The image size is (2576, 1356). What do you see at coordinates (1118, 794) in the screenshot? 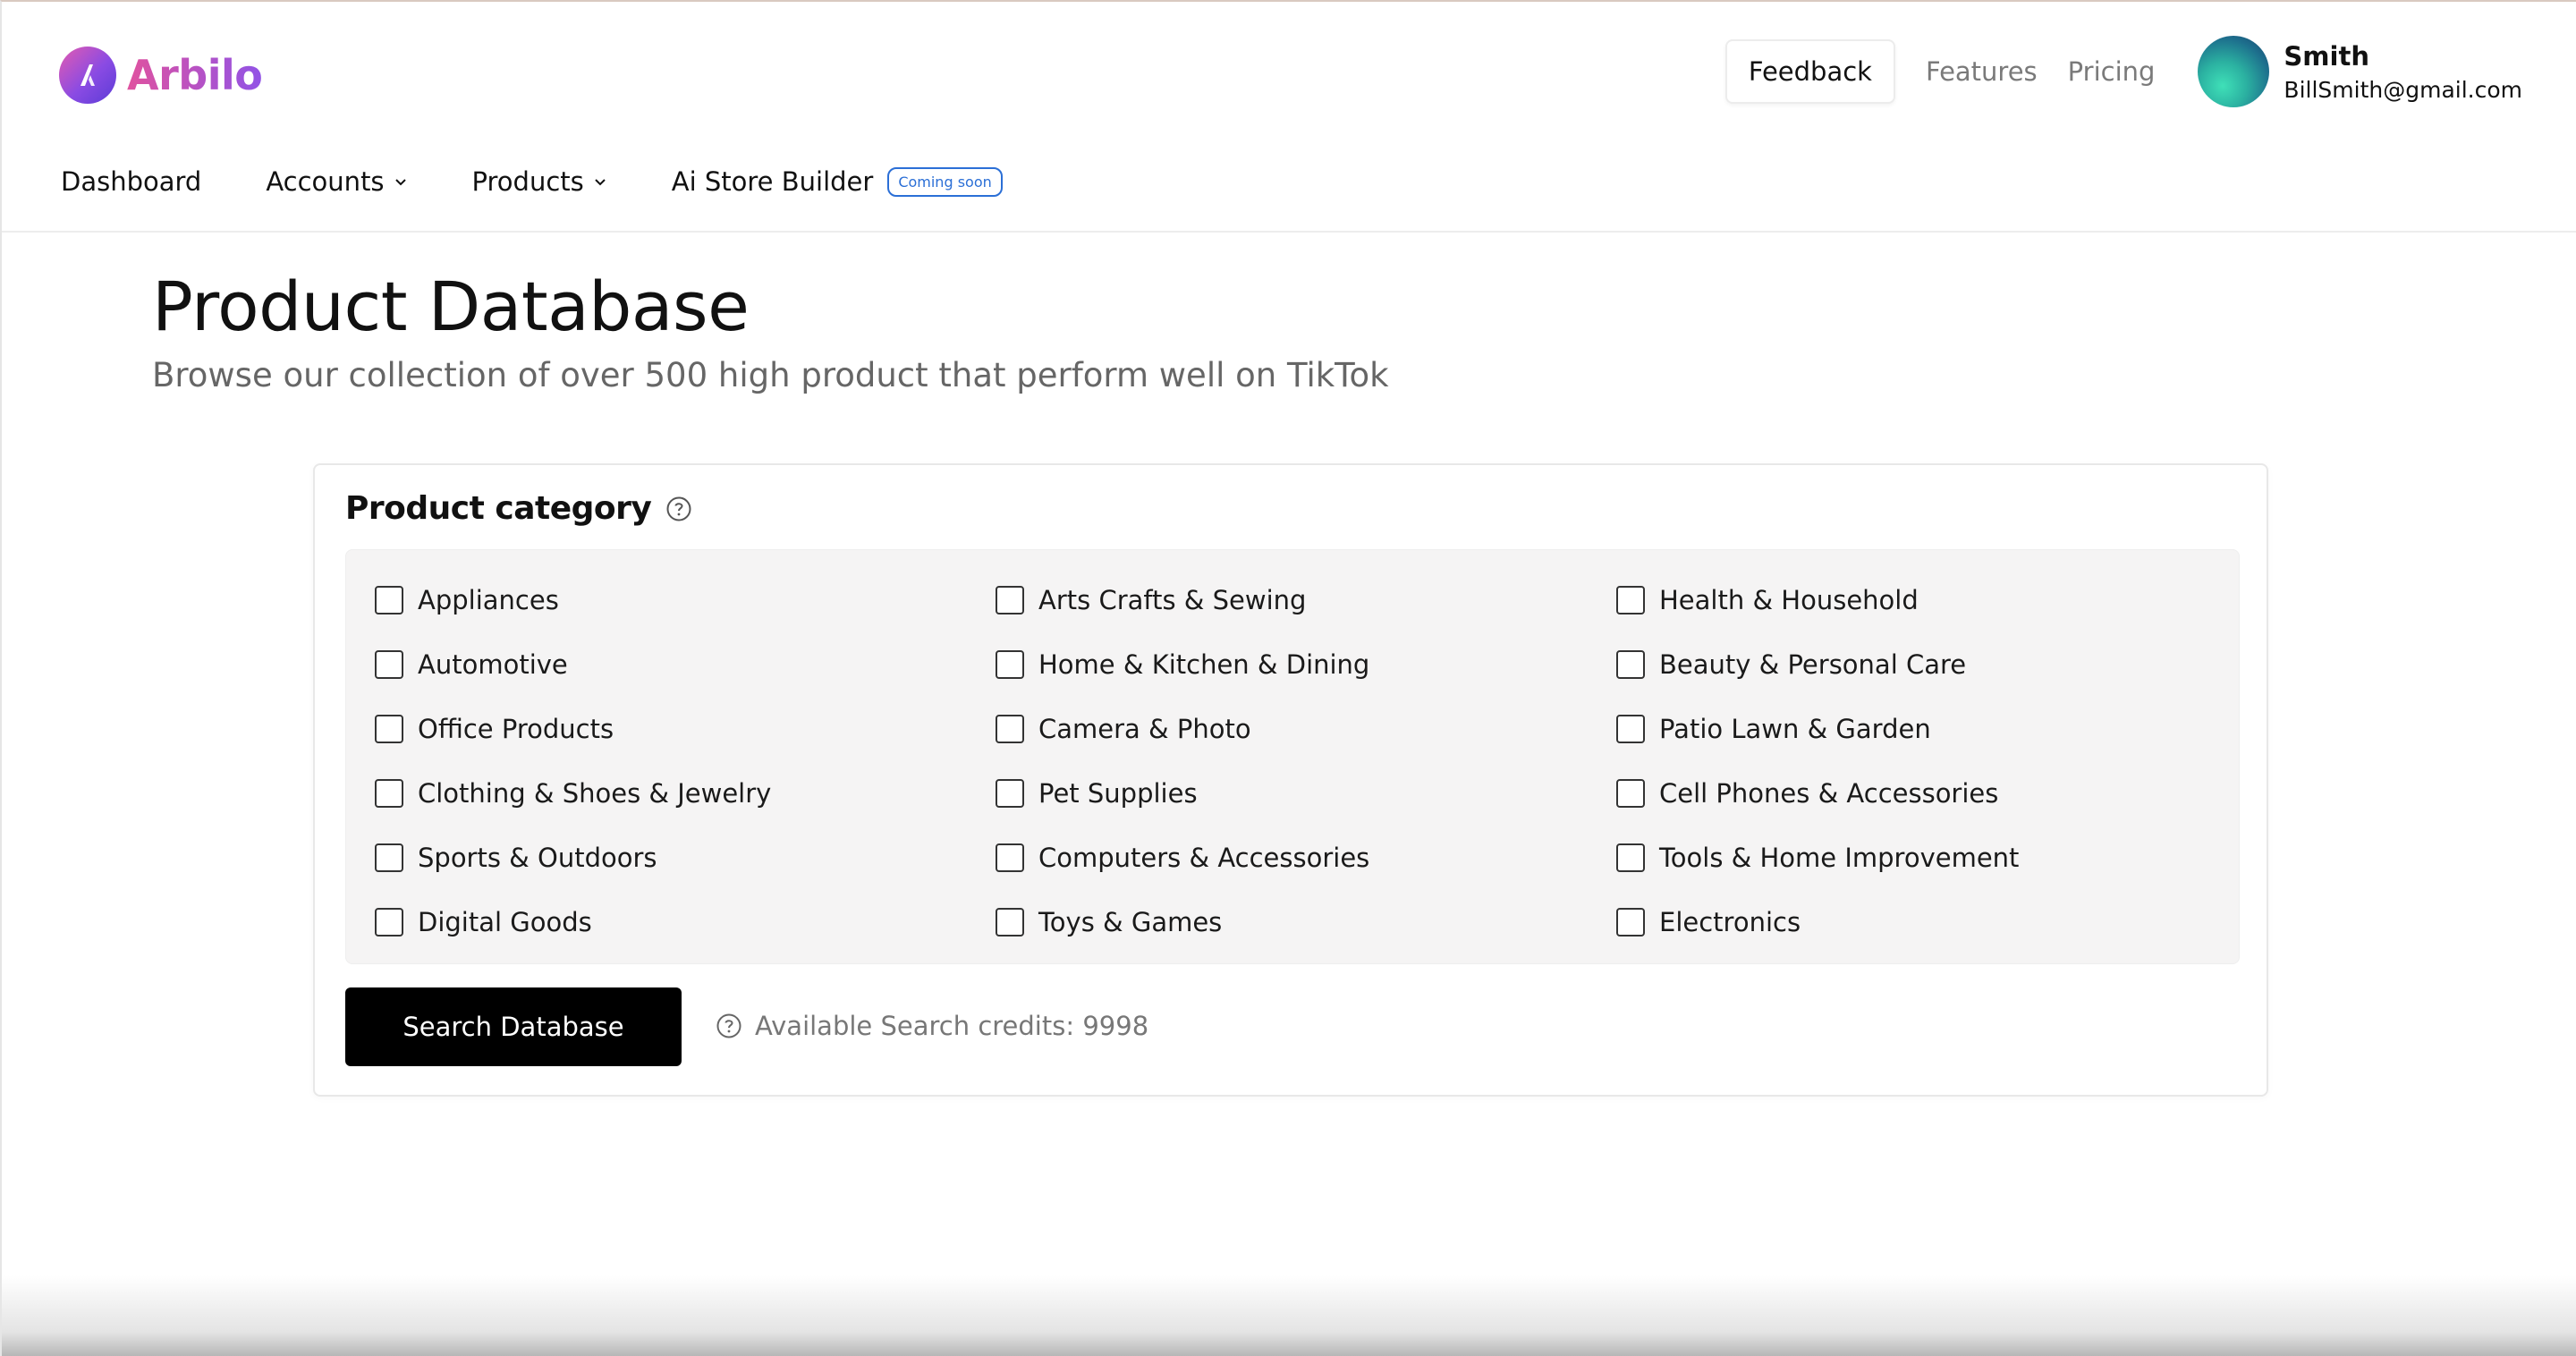
I see `category-label: Pet Supplies` at bounding box center [1118, 794].